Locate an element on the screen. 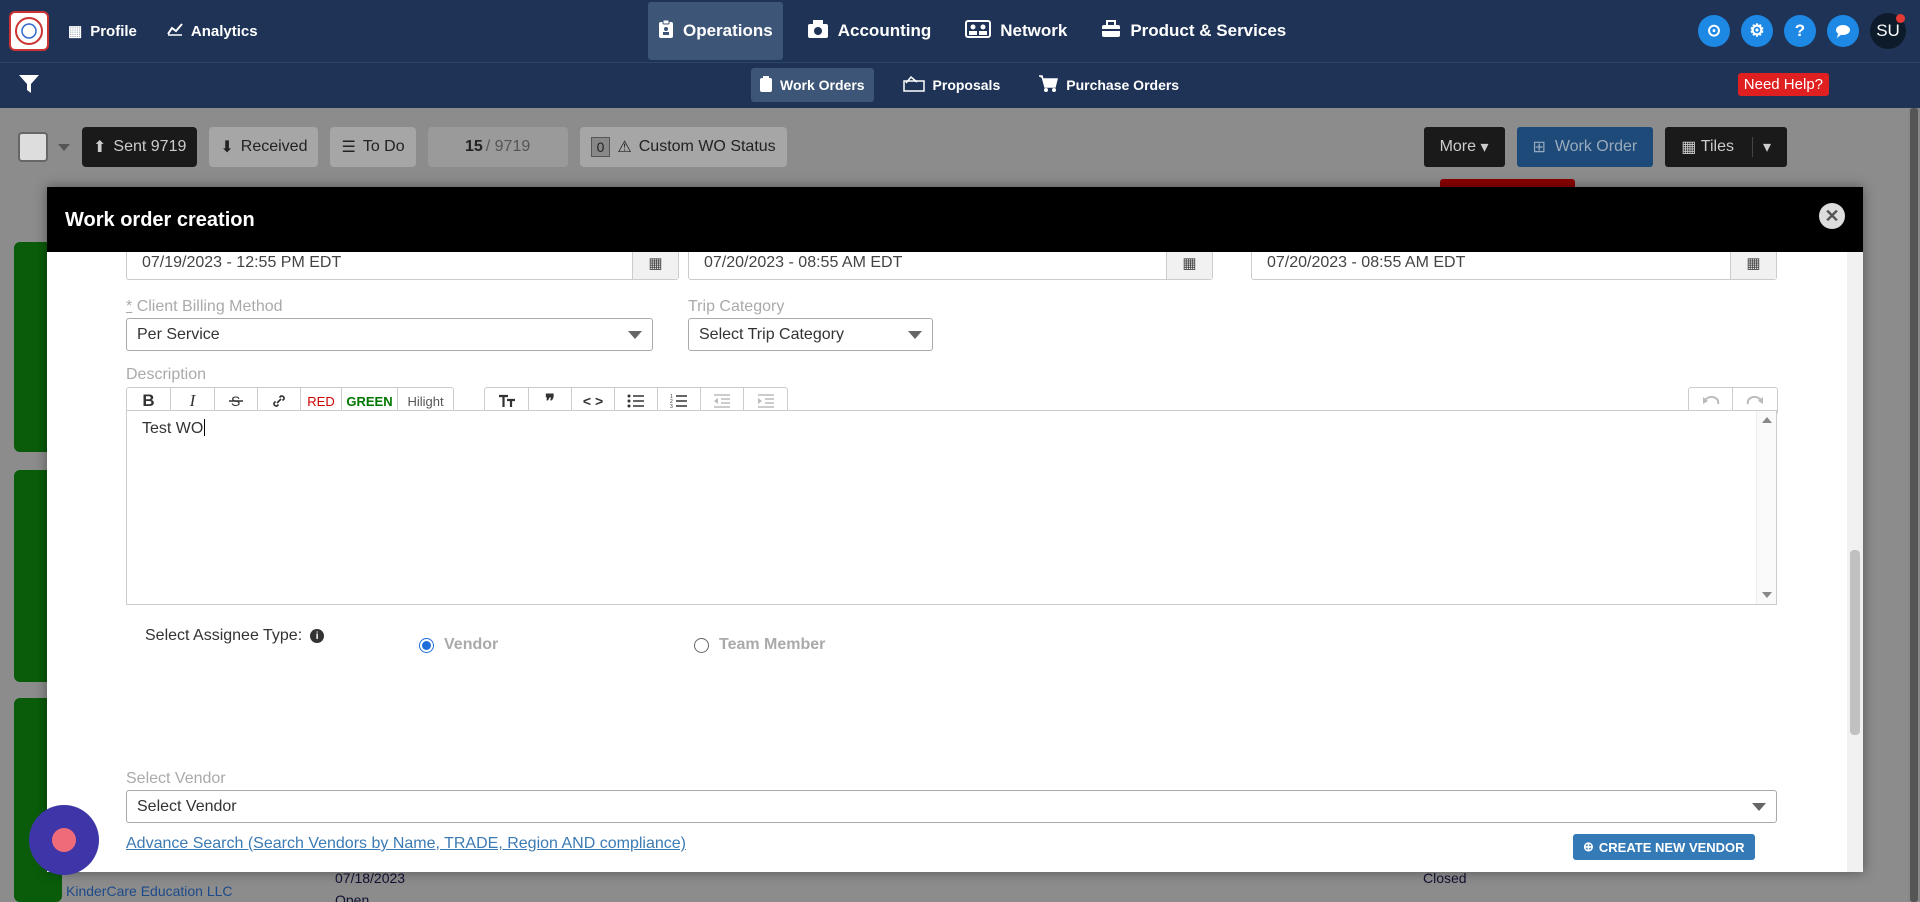  background-actions: More ▾ ⊞ Work Order ▦ Tiles ▾ is located at coordinates (1605, 147).